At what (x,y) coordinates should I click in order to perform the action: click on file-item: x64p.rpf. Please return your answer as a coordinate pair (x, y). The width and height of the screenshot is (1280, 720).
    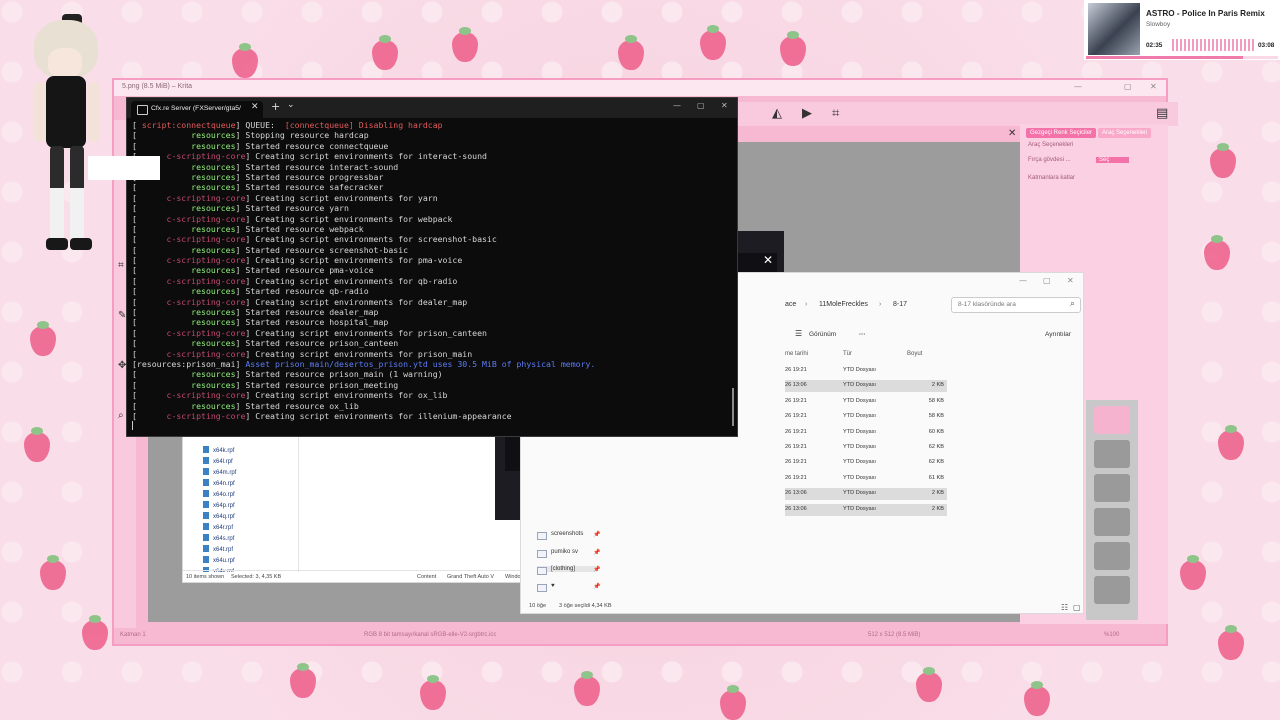
    Looking at the image, I should click on (219, 505).